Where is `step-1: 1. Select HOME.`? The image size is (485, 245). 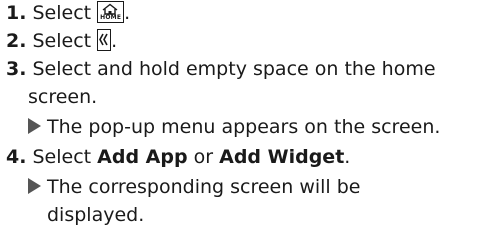 step-1: 1. Select HOME. is located at coordinates (68, 13).